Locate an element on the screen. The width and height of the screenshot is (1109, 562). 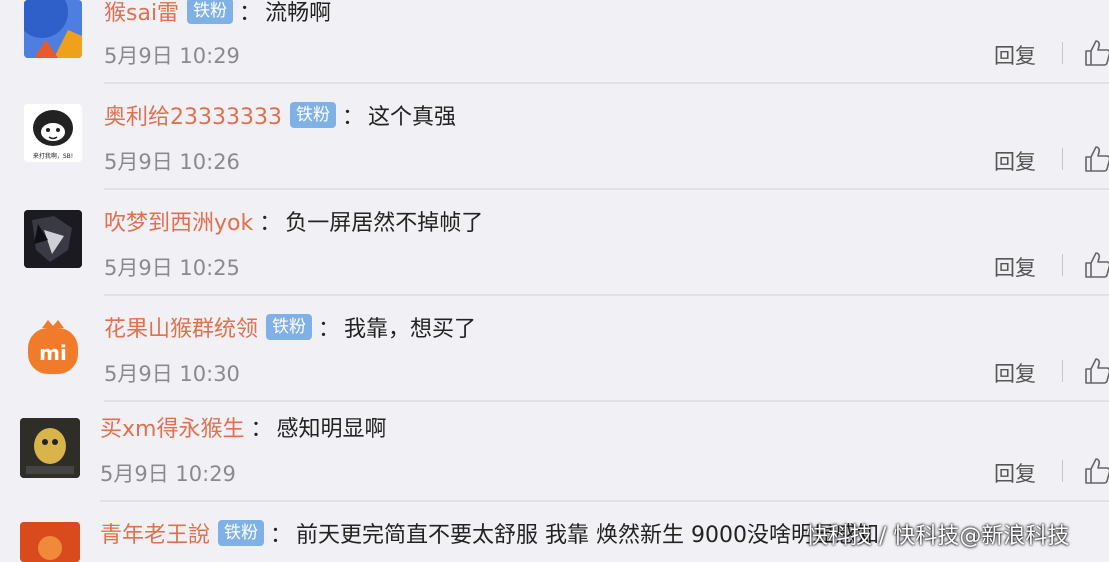
comment-header: 猴sai雷 铁粉 ： 流畅啊 is located at coordinates (217, 14).